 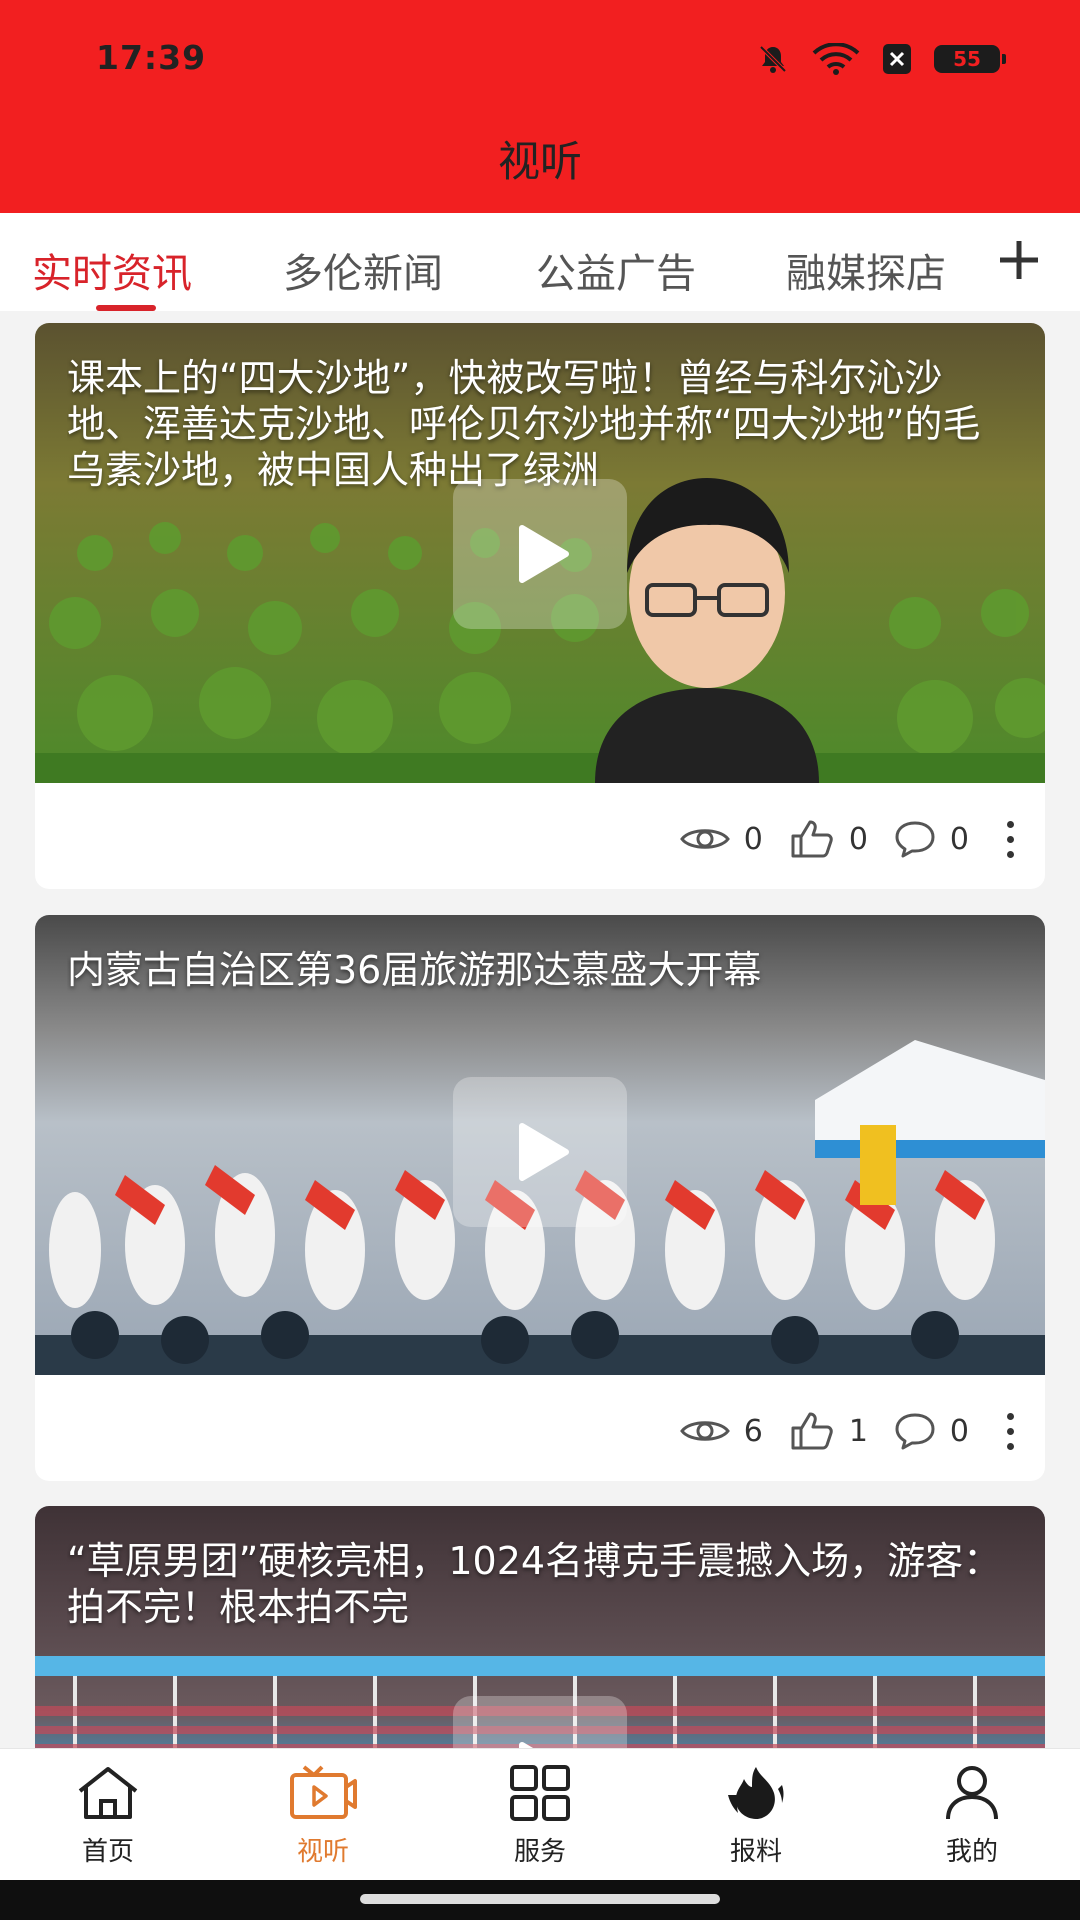 I want to click on status-time: 17:39, so click(x=151, y=57).